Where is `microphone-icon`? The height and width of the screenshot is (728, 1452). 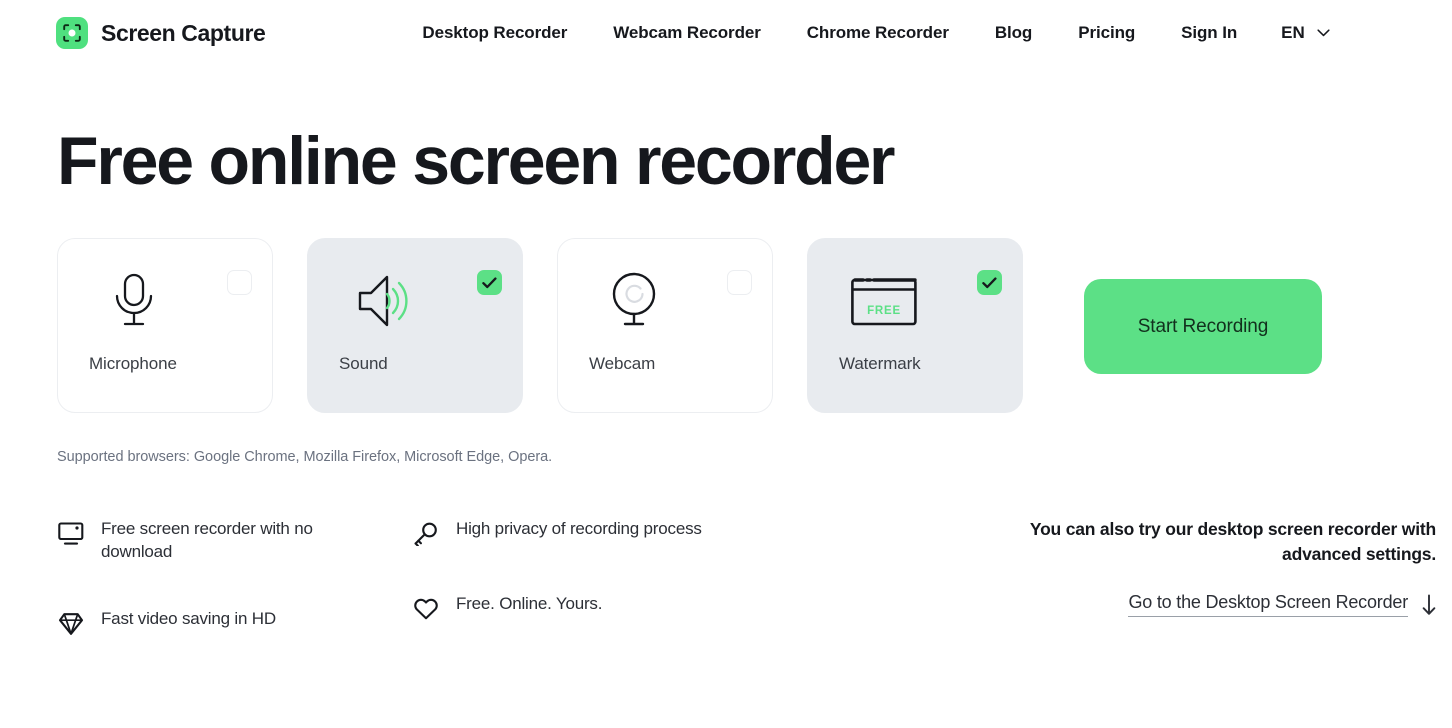
microphone-icon is located at coordinates (134, 301).